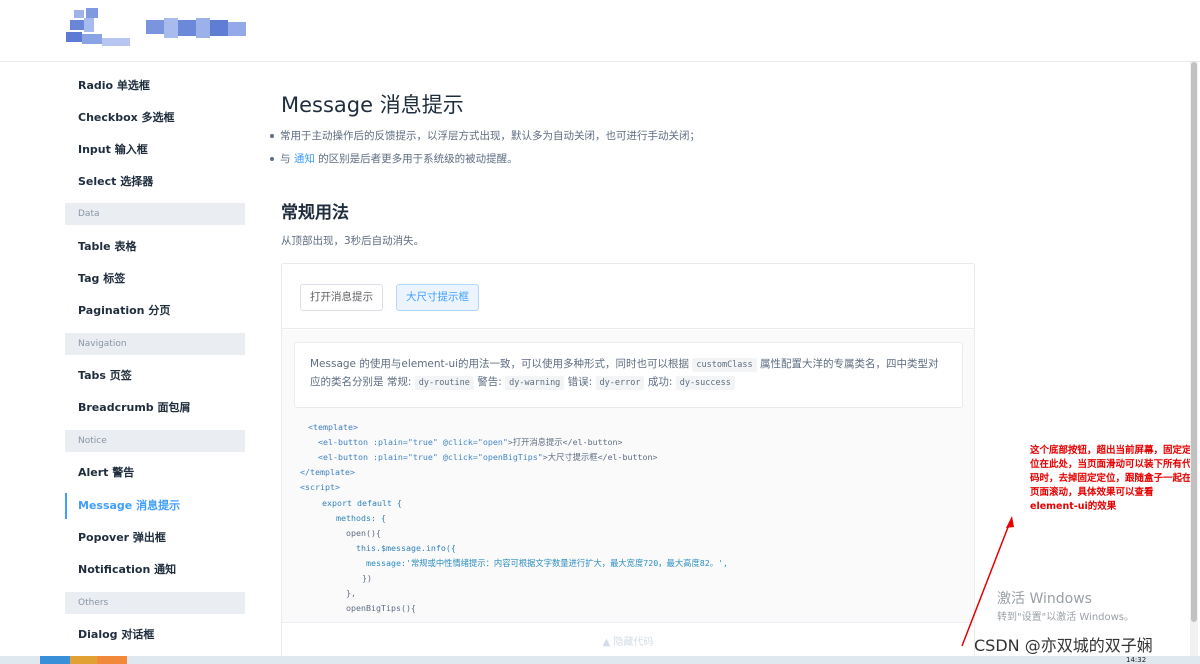 Image resolution: width=1200 pixels, height=664 pixels. What do you see at coordinates (367, 578) in the screenshot?
I see `code-line: })` at bounding box center [367, 578].